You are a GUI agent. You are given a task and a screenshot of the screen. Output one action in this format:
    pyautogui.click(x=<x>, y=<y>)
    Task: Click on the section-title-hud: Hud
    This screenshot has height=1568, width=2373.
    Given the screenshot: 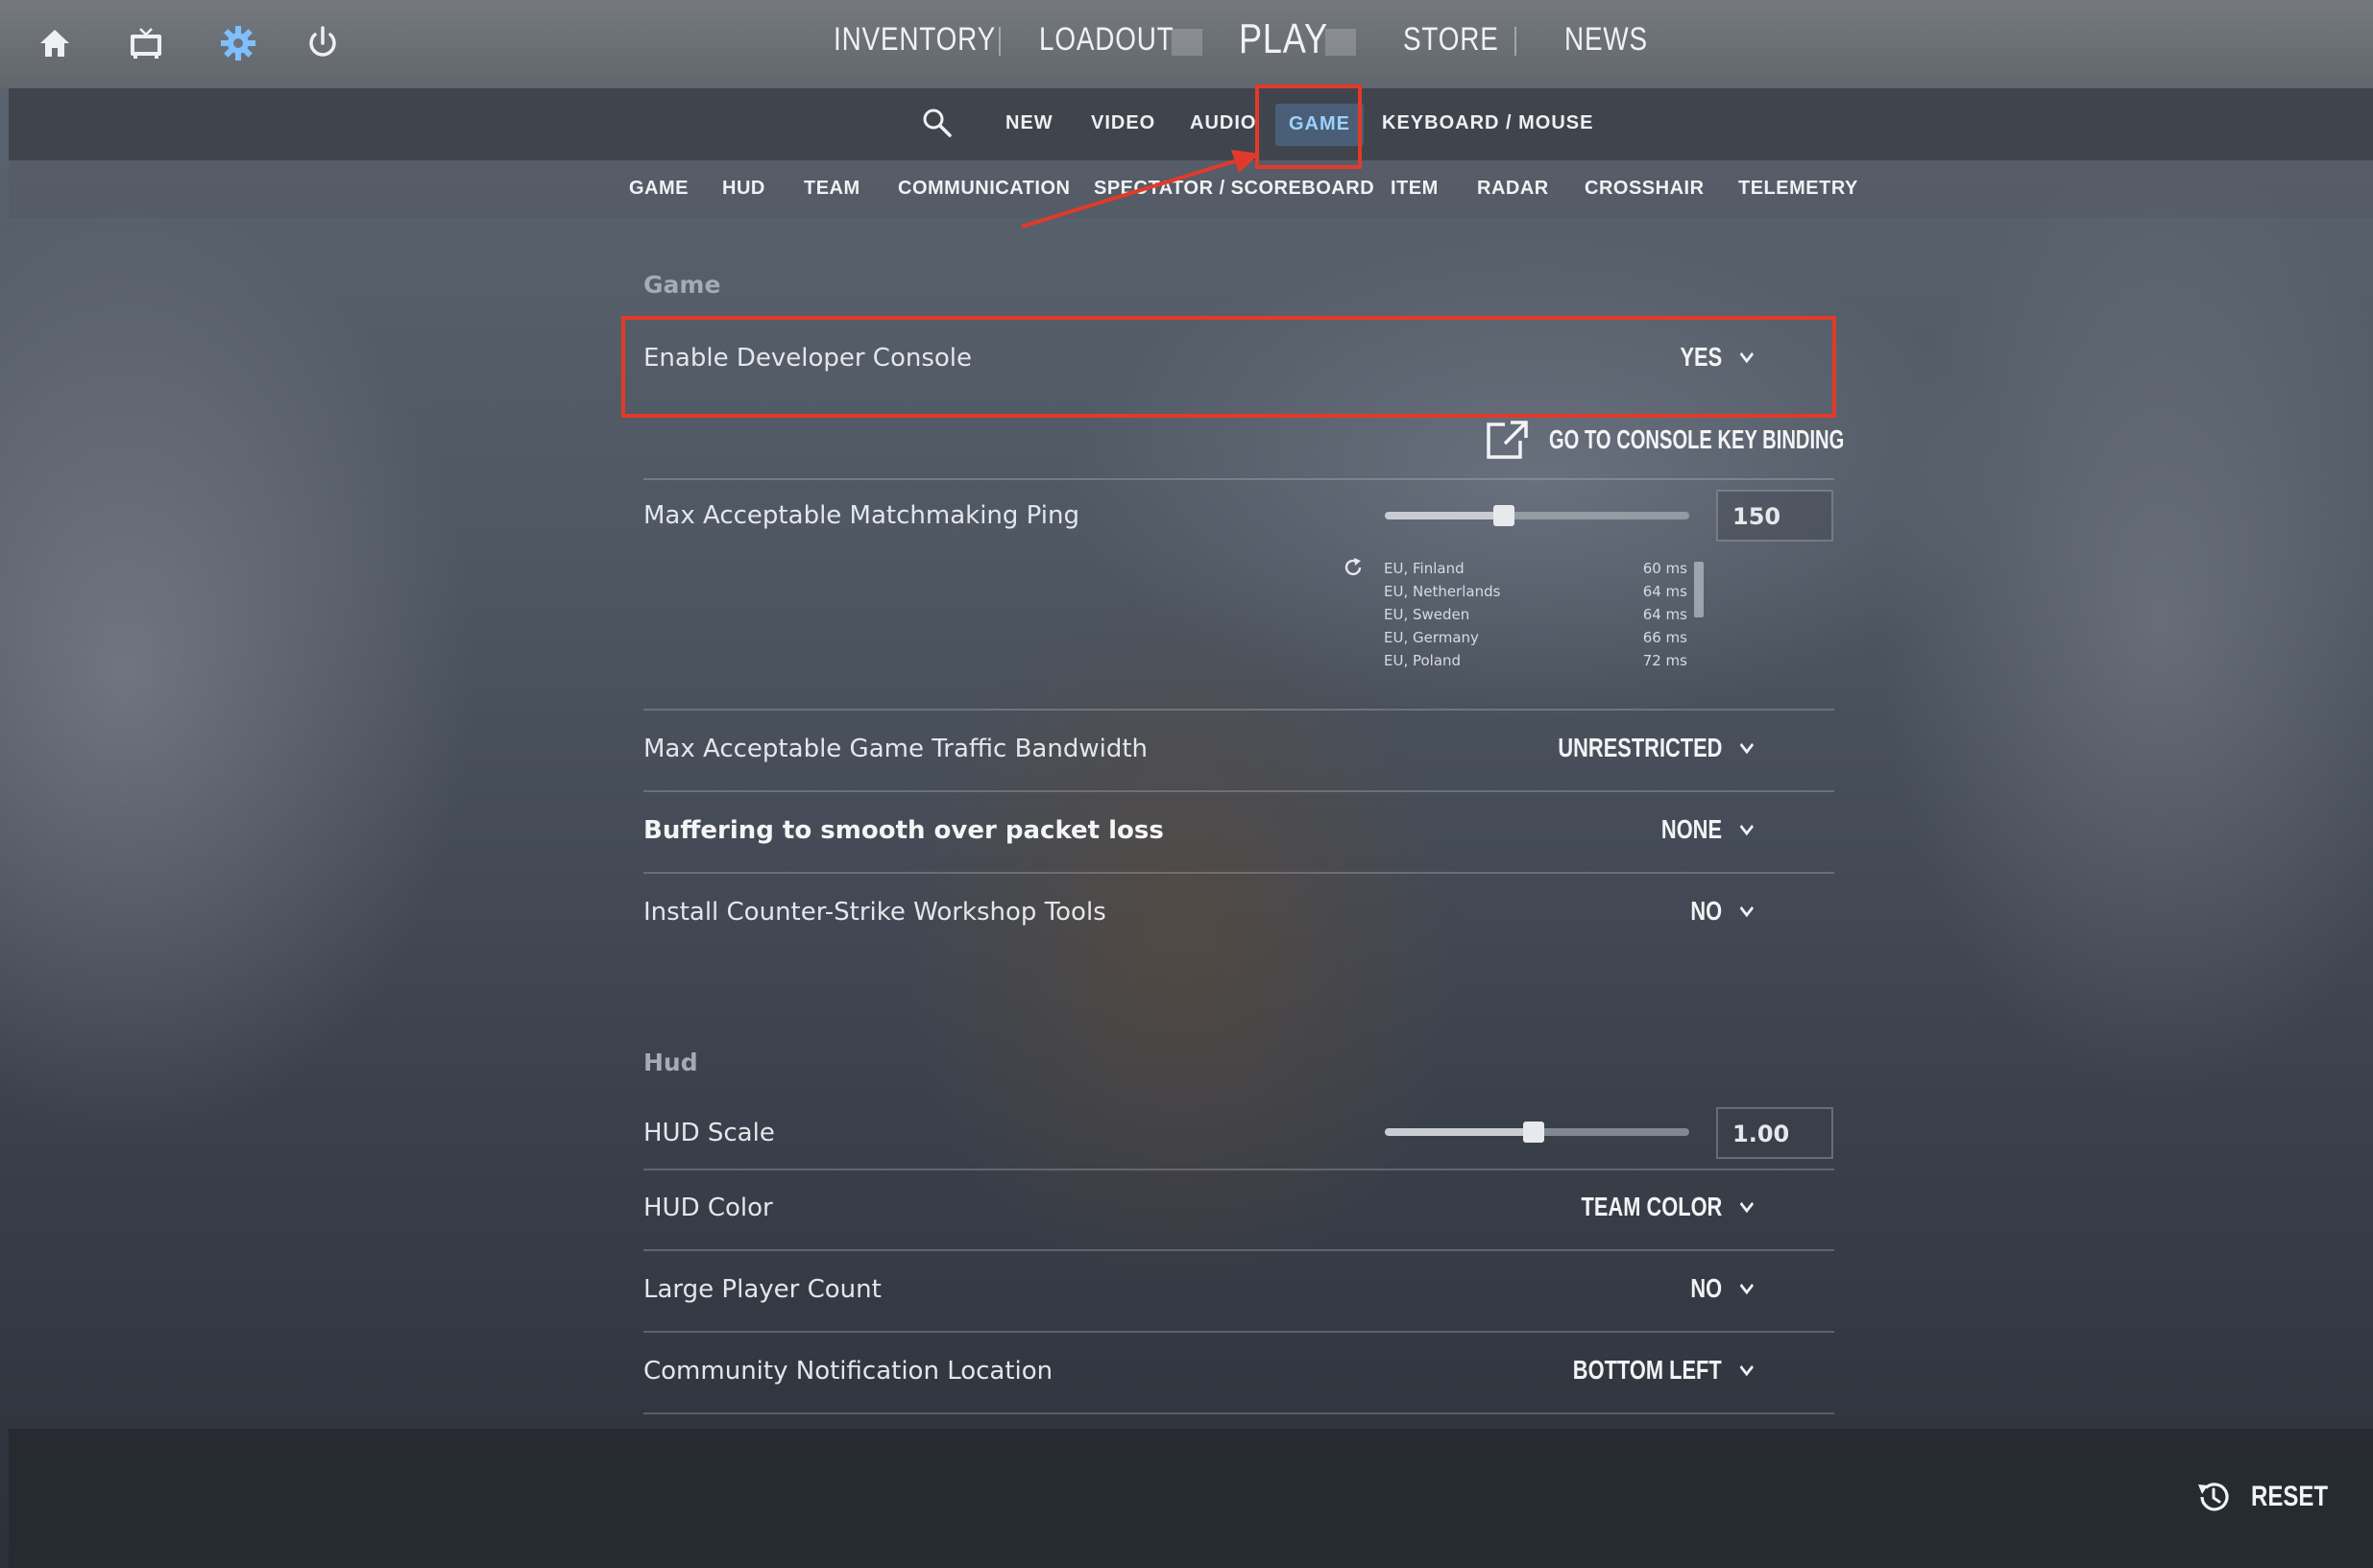 What is the action you would take?
    pyautogui.click(x=670, y=1062)
    